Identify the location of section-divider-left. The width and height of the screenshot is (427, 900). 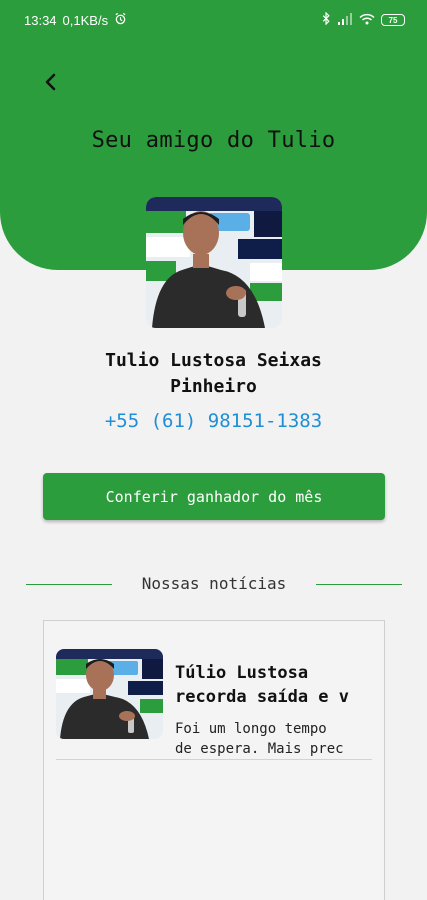
(69, 584).